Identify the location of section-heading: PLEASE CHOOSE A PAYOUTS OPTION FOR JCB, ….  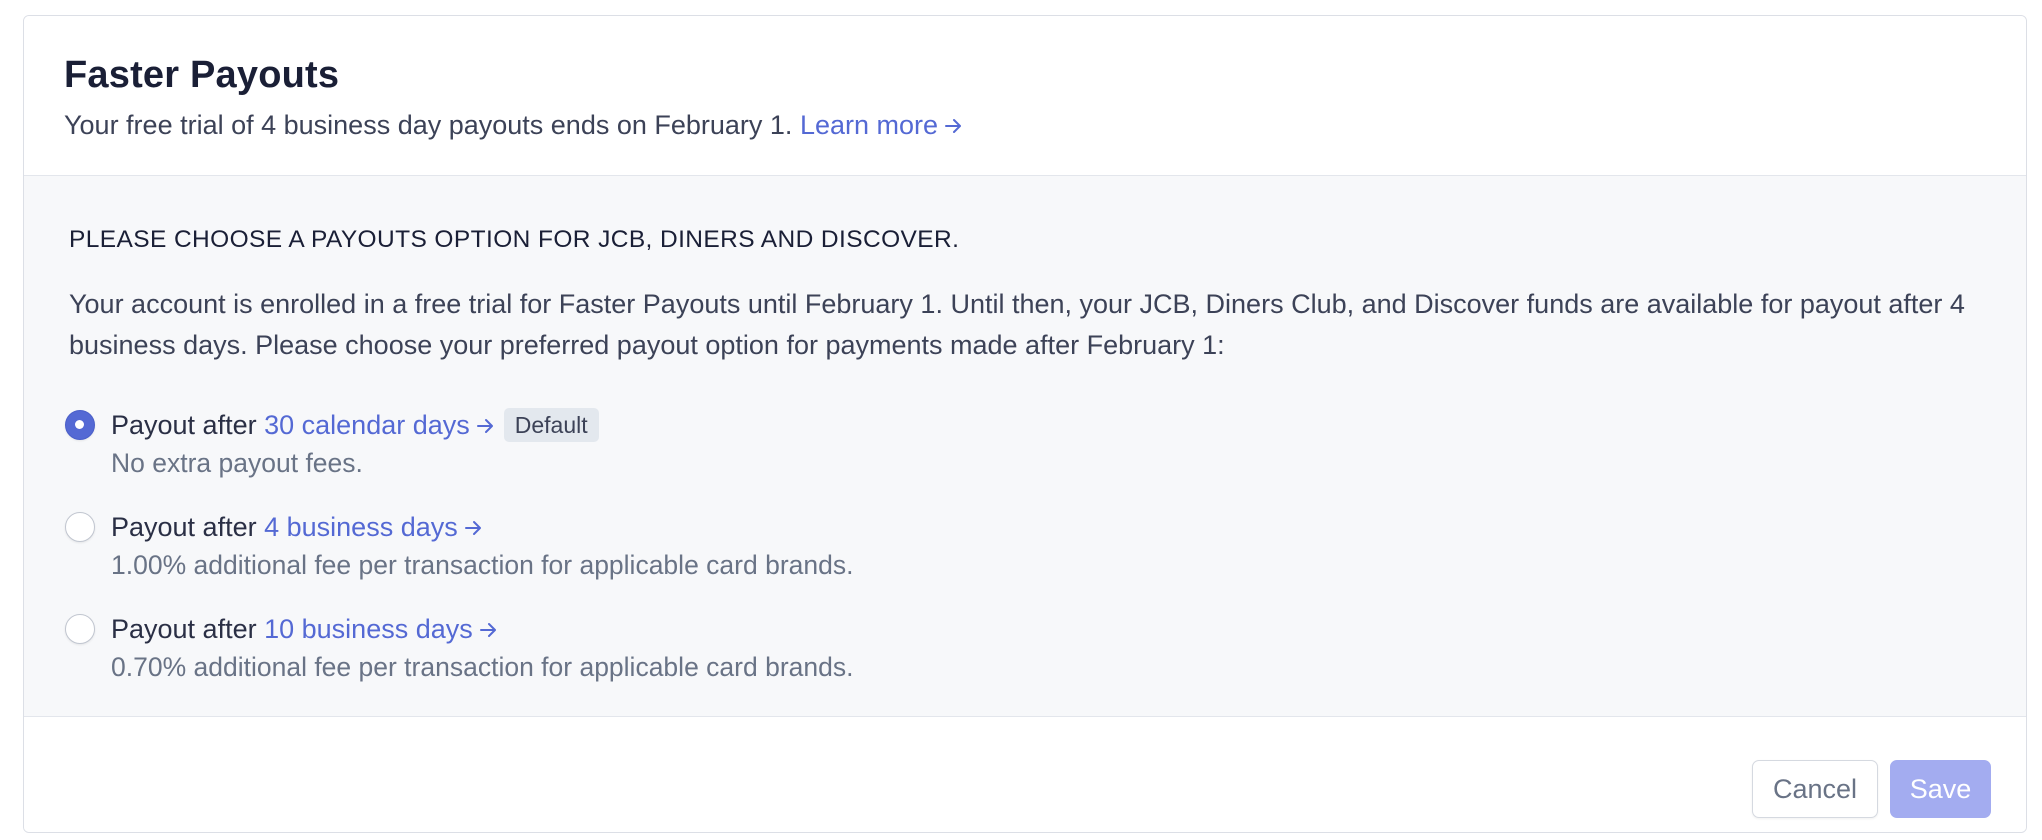
(514, 239).